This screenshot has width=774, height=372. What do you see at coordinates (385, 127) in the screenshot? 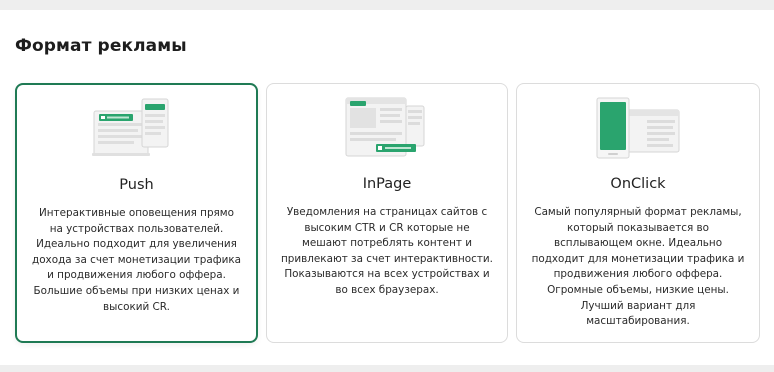
I see `inpage-notification-illustration-icon` at bounding box center [385, 127].